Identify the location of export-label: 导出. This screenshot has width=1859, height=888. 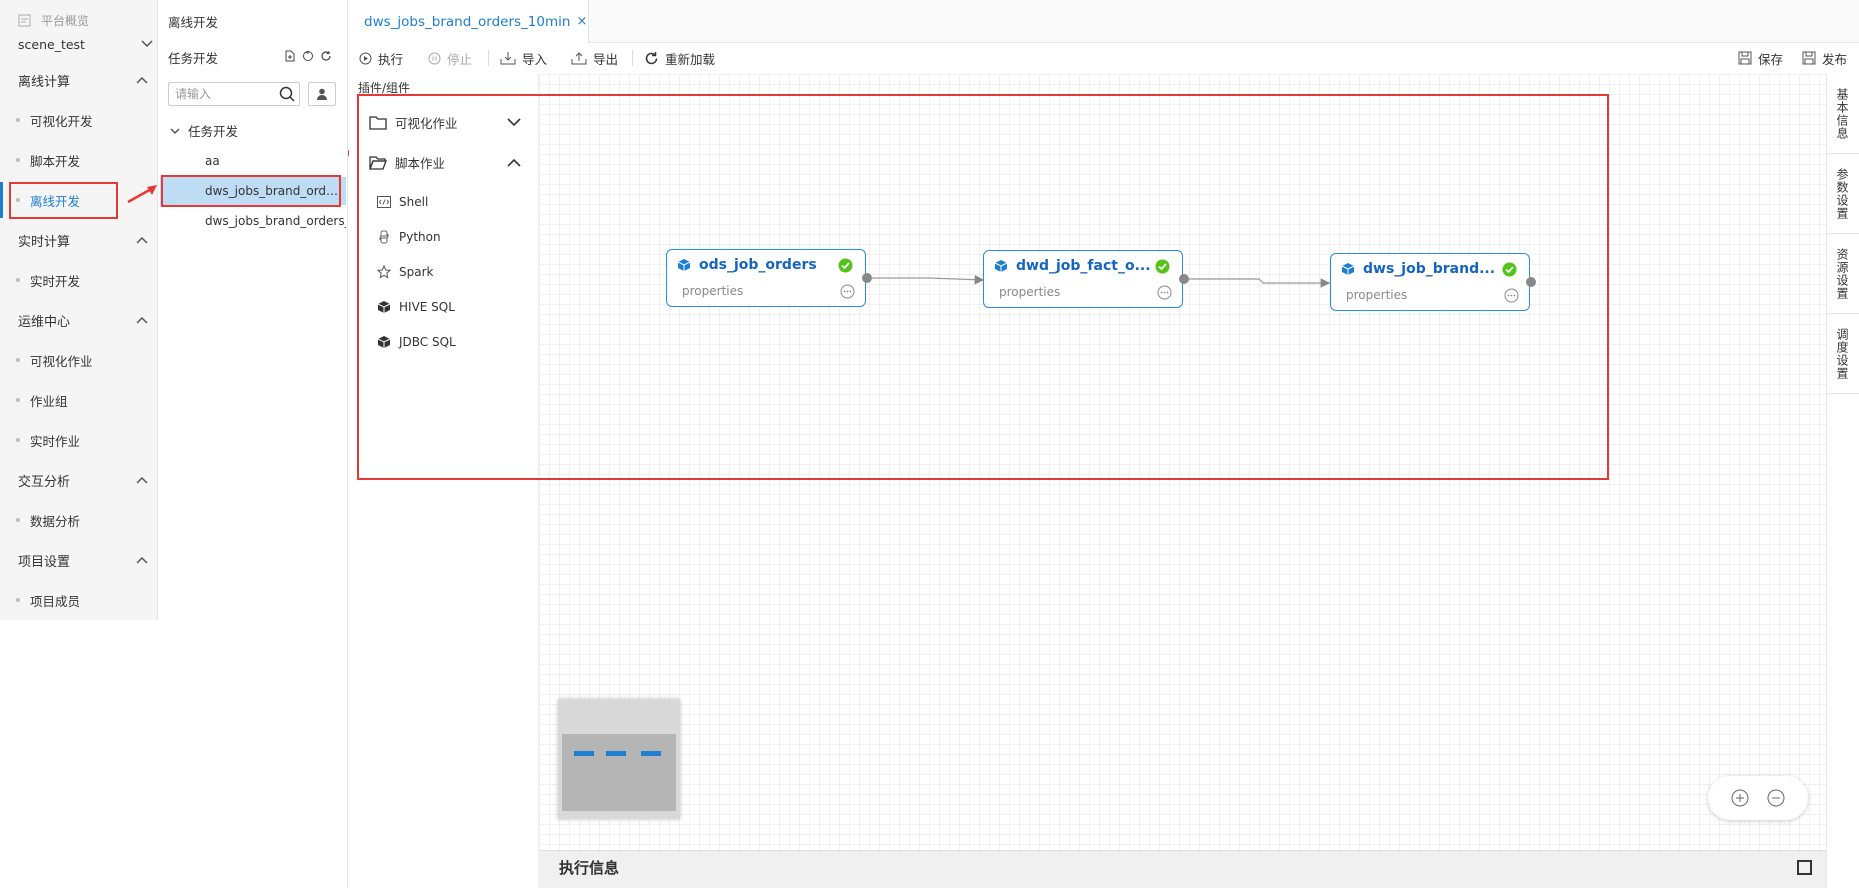
(606, 59).